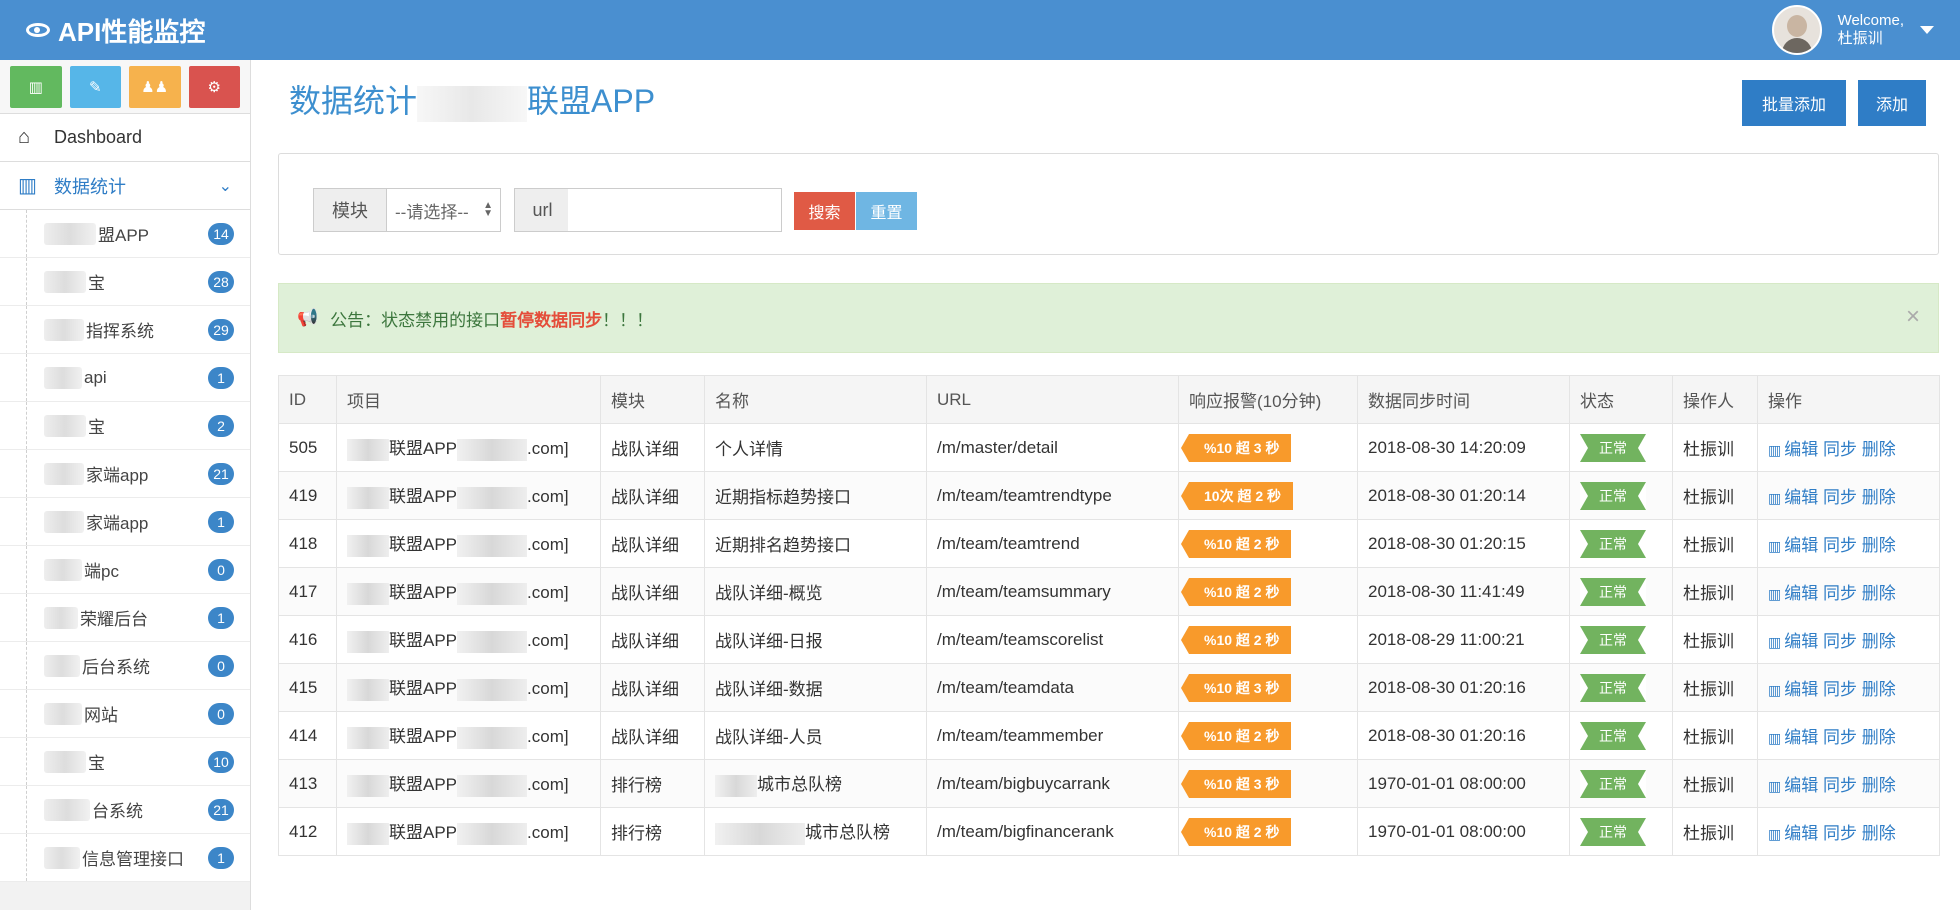 Image resolution: width=1960 pixels, height=910 pixels. I want to click on signal-button: ▥, so click(36, 87).